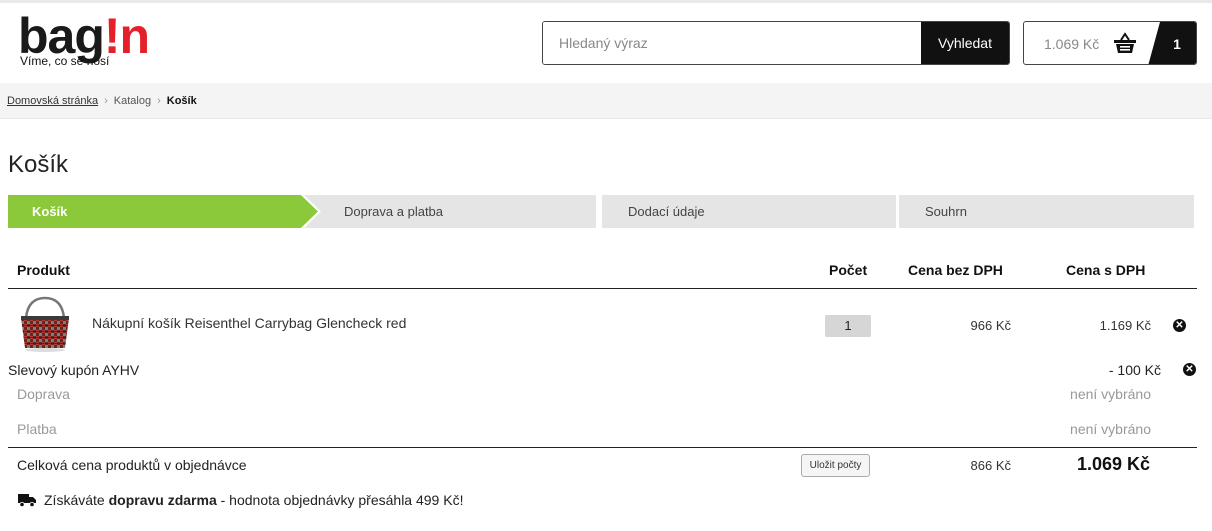 The height and width of the screenshot is (531, 1212). I want to click on step-summary: Souhrn, so click(1046, 211).